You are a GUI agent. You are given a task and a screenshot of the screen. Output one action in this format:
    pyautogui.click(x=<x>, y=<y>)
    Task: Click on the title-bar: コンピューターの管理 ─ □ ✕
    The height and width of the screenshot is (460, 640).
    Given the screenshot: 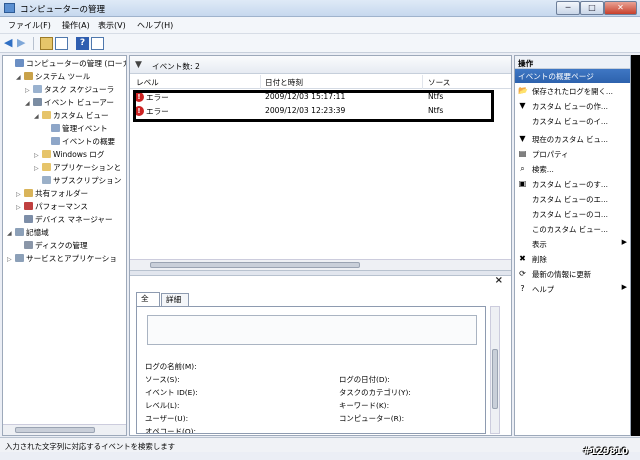 What is the action you would take?
    pyautogui.click(x=320, y=8)
    